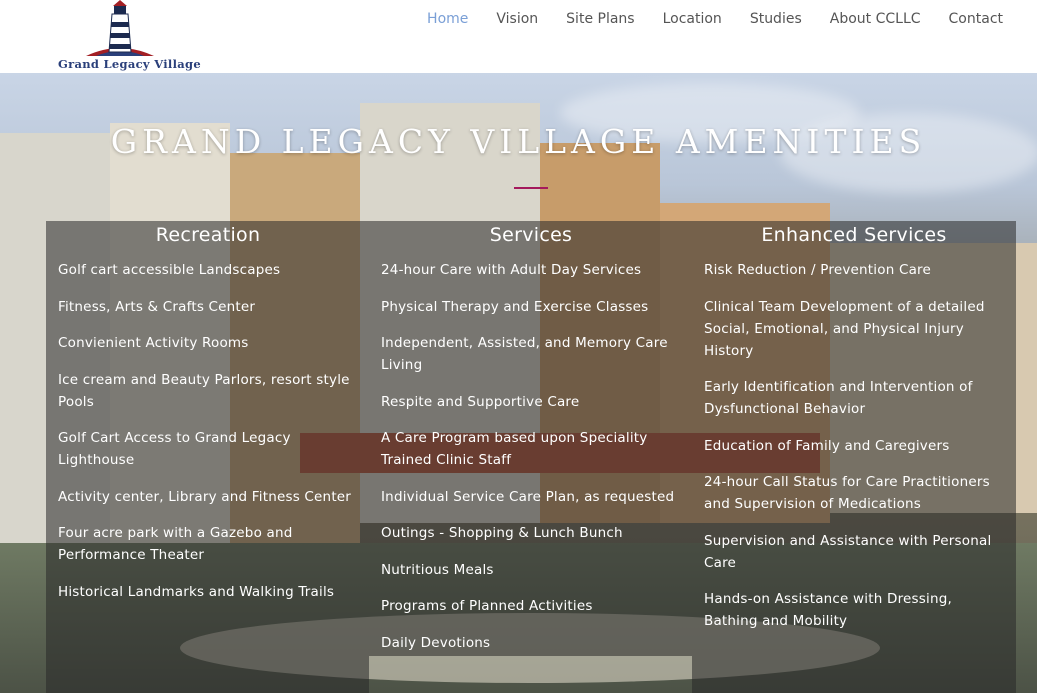 The image size is (1037, 693). What do you see at coordinates (518, 141) in the screenshot?
I see `page-title: GRAND LEGACY VILLAGE AMENITIES` at bounding box center [518, 141].